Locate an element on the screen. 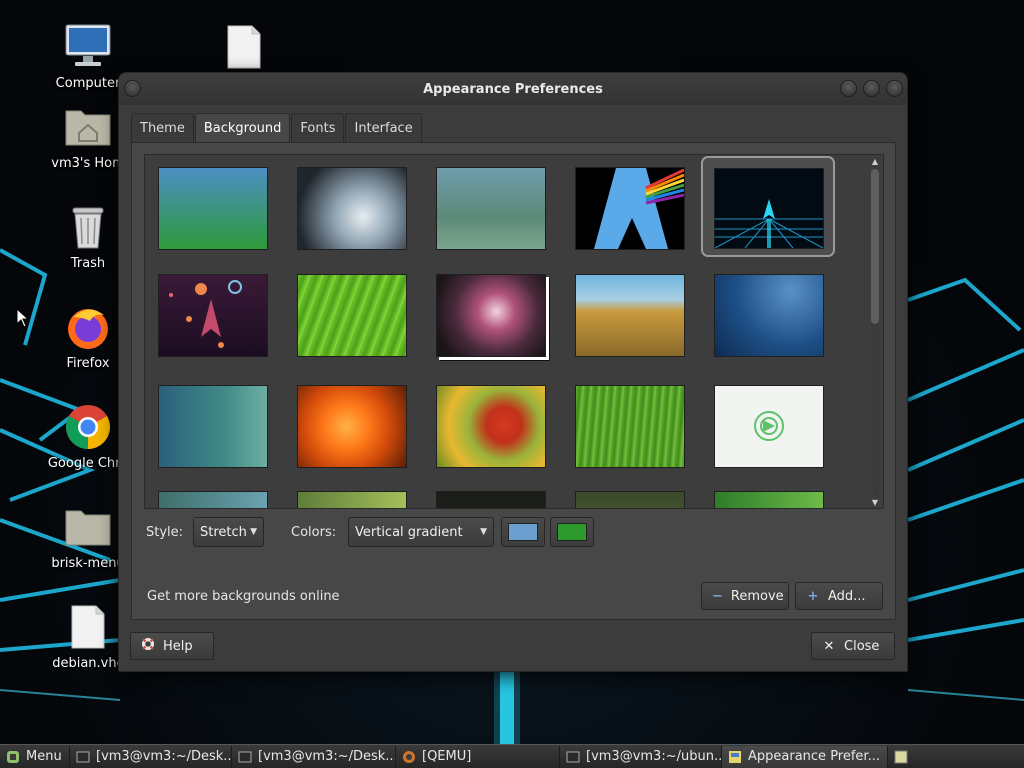 This screenshot has width=1024, height=768. wallpaper-thumb-selected-frame is located at coordinates (768, 206).